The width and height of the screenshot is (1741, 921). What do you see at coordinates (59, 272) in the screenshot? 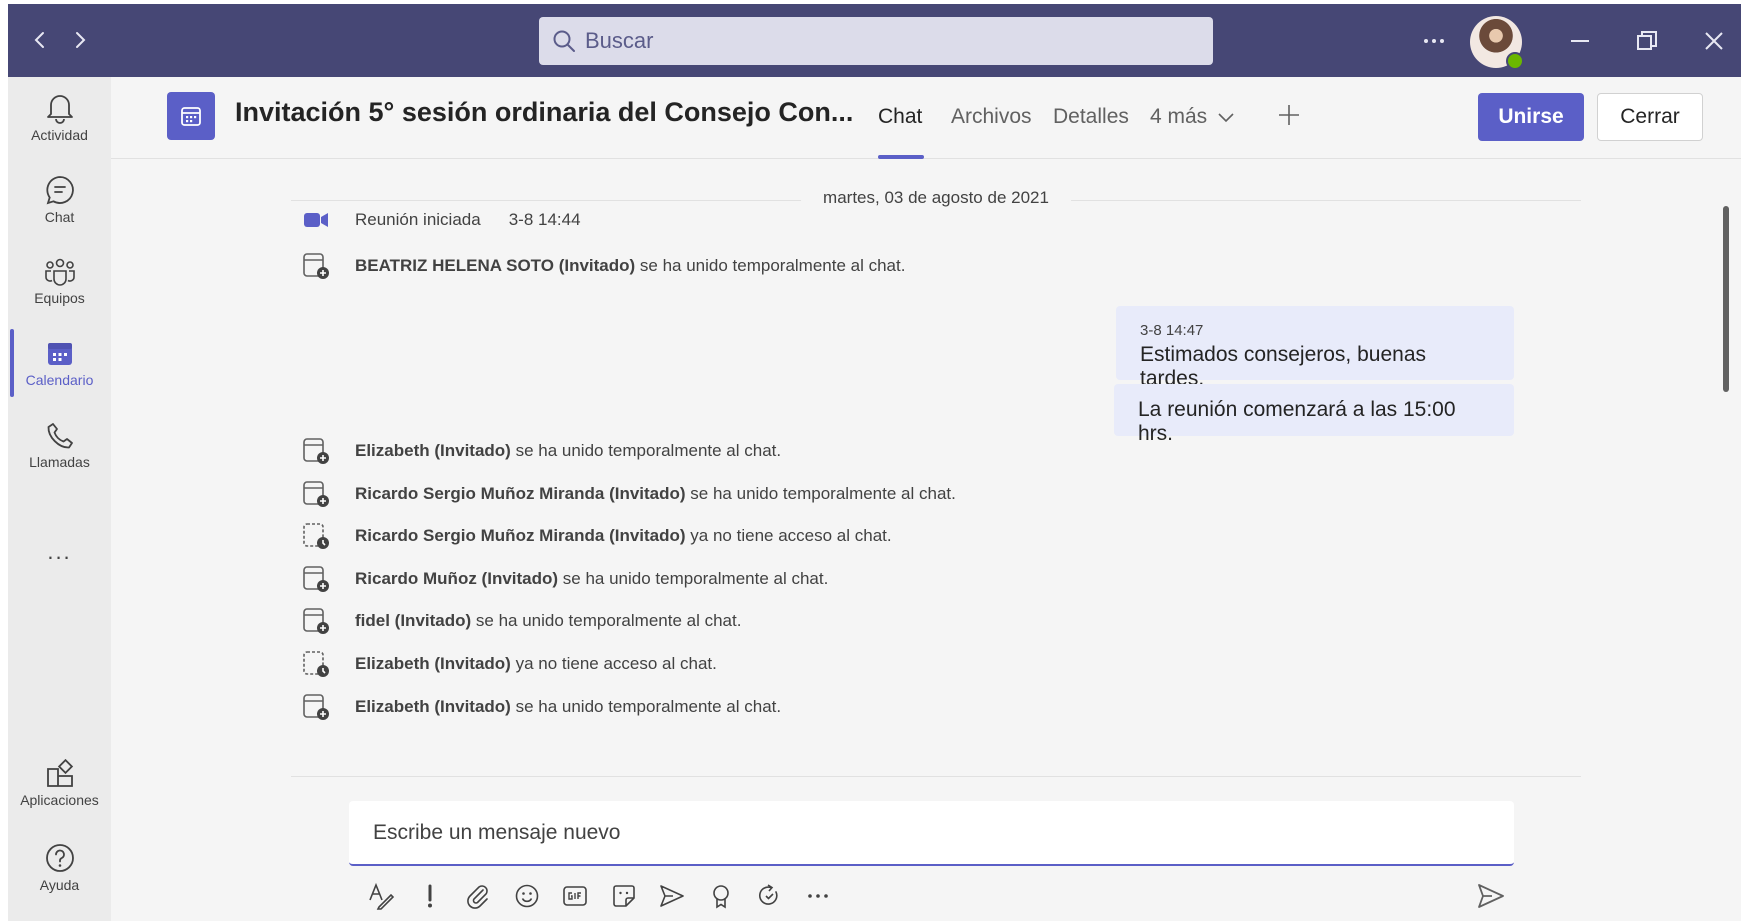
I see `teams-icon` at bounding box center [59, 272].